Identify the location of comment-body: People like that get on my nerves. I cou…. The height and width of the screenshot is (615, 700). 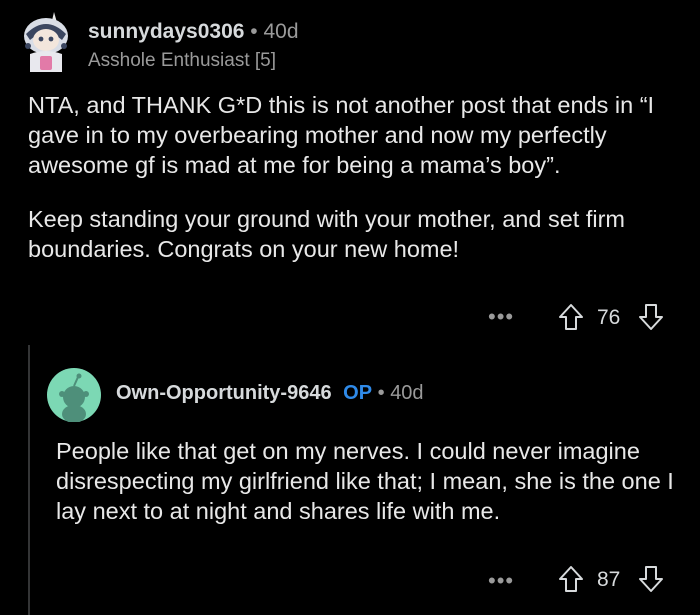
(366, 481).